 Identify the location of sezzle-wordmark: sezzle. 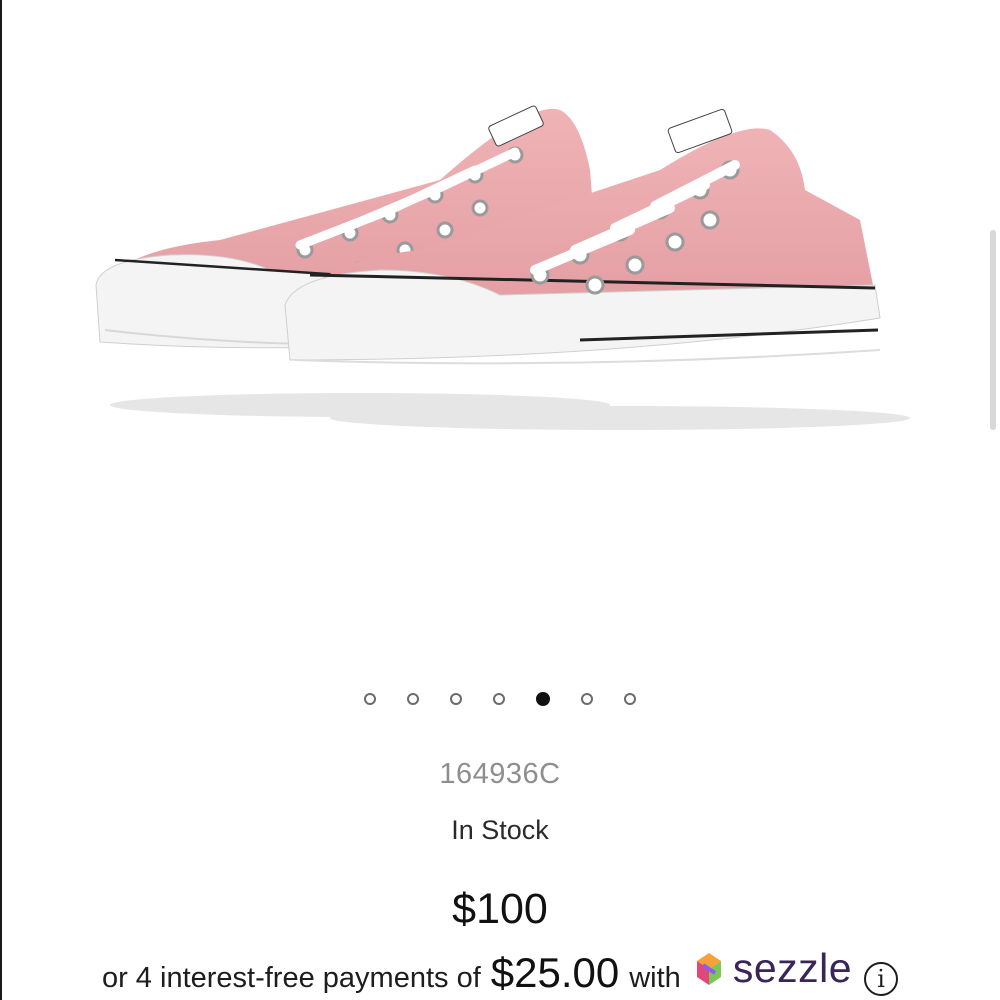
(792, 968).